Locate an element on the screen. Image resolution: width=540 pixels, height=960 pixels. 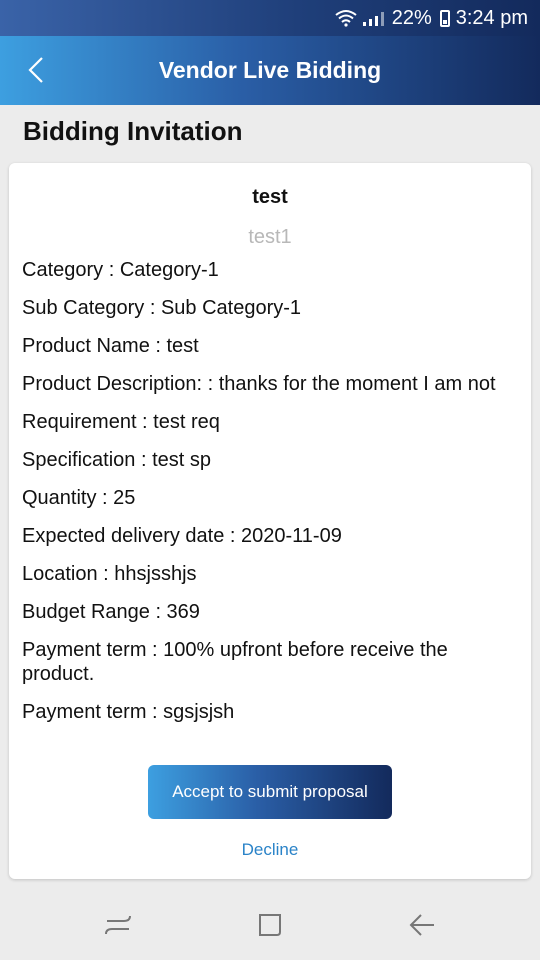
home-icon is located at coordinates (270, 925).